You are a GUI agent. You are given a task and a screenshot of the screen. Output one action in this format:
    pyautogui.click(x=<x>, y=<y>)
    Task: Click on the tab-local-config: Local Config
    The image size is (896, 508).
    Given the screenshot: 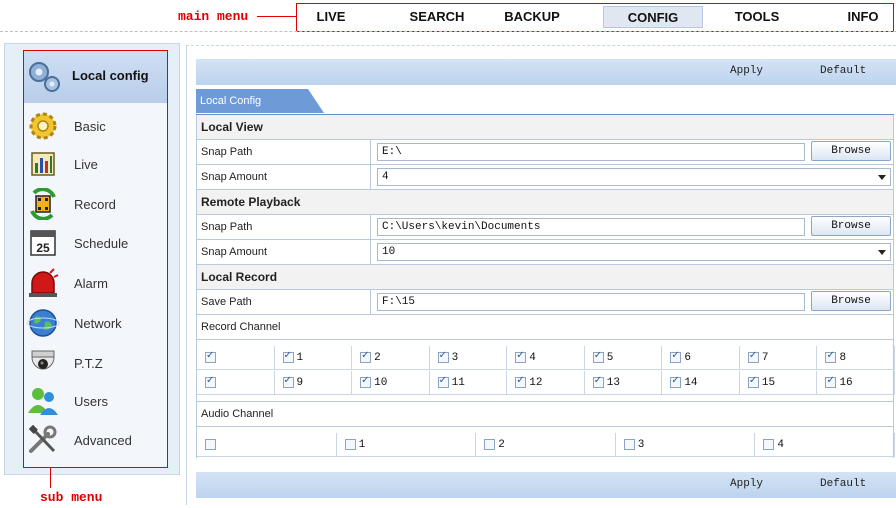 What is the action you would take?
    pyautogui.click(x=260, y=101)
    